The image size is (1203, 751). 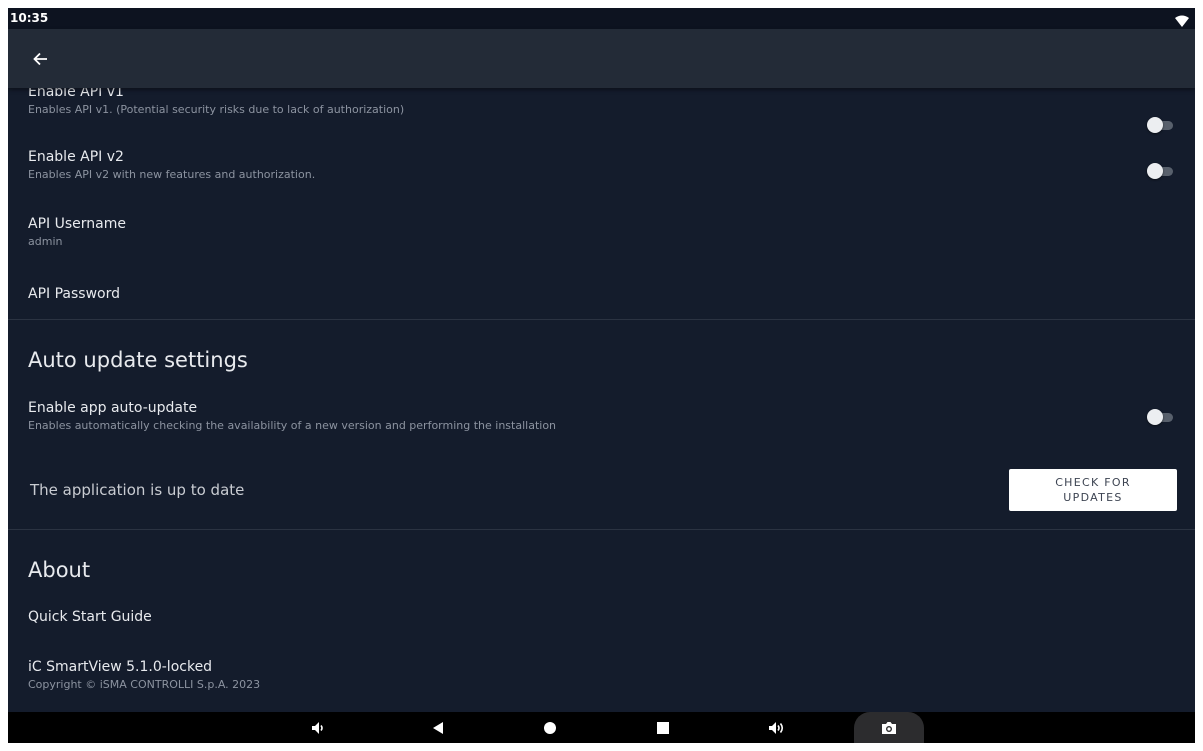 What do you see at coordinates (550, 728) in the screenshot?
I see `home-circle-icon` at bounding box center [550, 728].